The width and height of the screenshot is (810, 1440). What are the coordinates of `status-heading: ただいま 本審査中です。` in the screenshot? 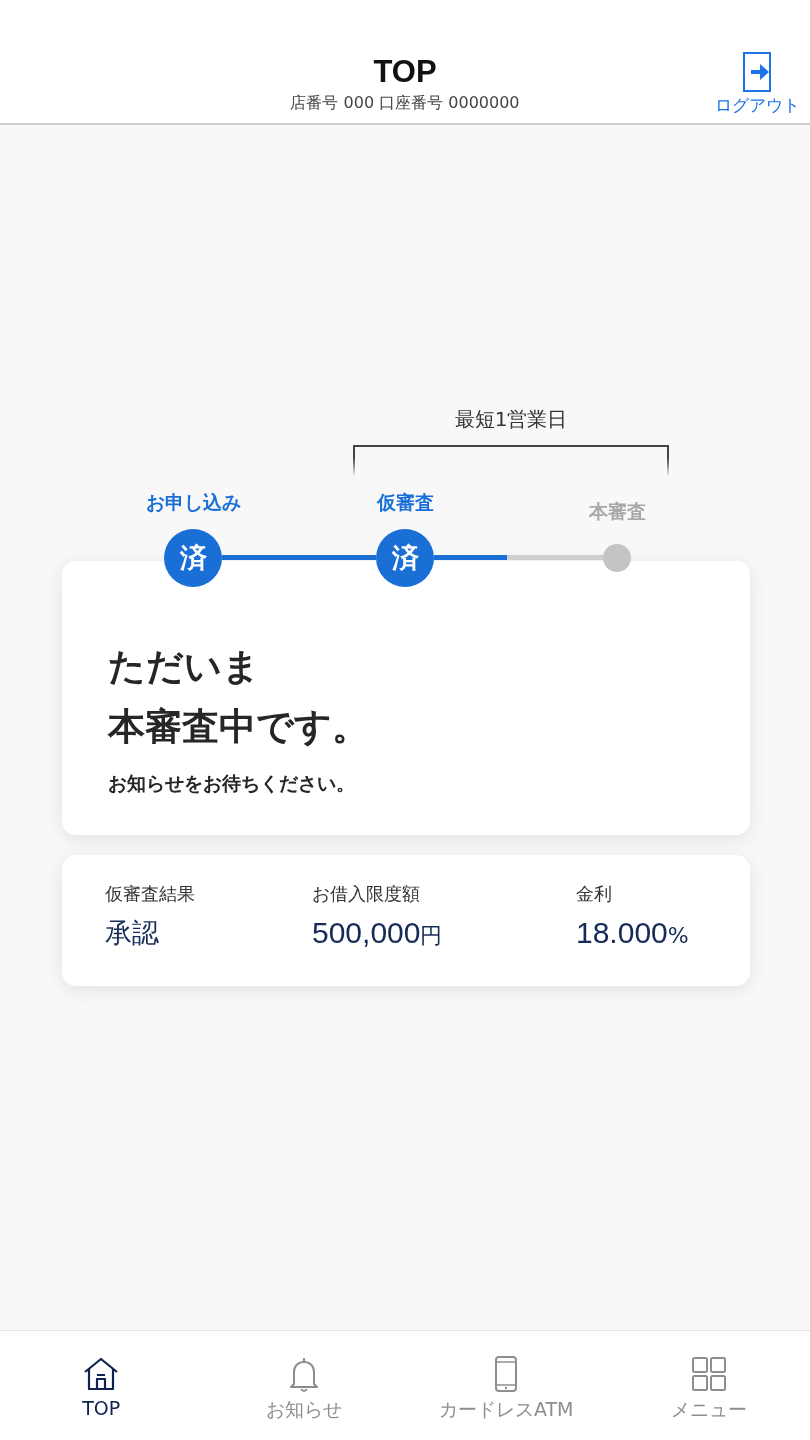 It's located at (239, 697).